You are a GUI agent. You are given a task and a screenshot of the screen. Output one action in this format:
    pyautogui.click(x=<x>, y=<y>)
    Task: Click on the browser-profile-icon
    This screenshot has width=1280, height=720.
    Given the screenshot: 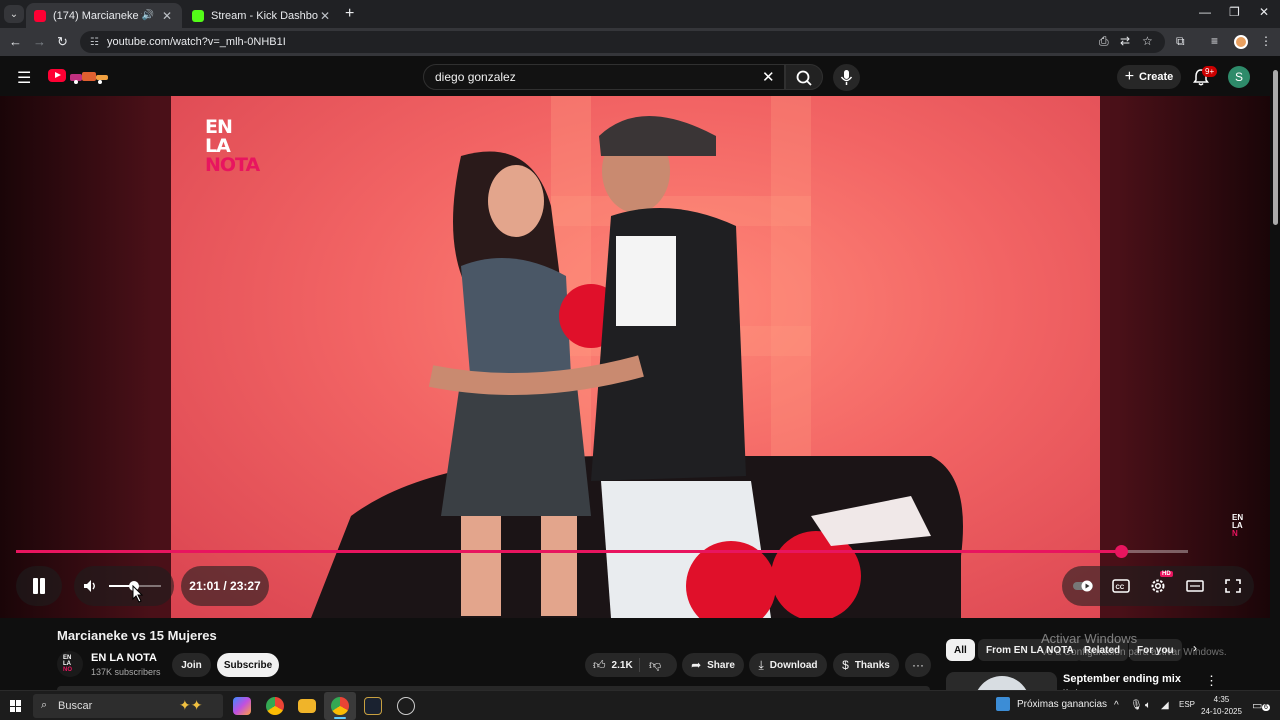 What is the action you would take?
    pyautogui.click(x=1241, y=42)
    